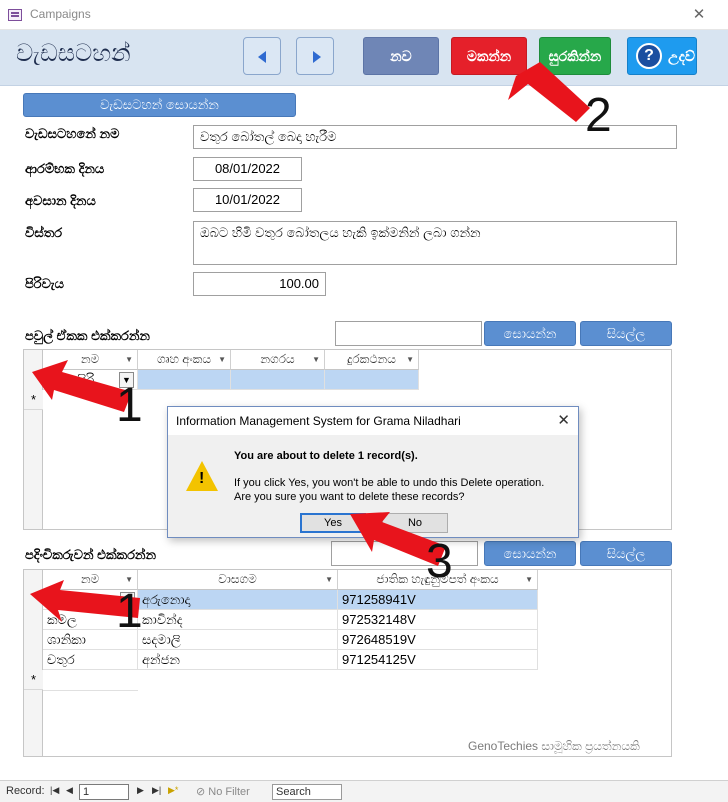  Describe the element at coordinates (184, 360) in the screenshot. I see `families-col-house-no: ගෘහ අංකය ▼` at that location.